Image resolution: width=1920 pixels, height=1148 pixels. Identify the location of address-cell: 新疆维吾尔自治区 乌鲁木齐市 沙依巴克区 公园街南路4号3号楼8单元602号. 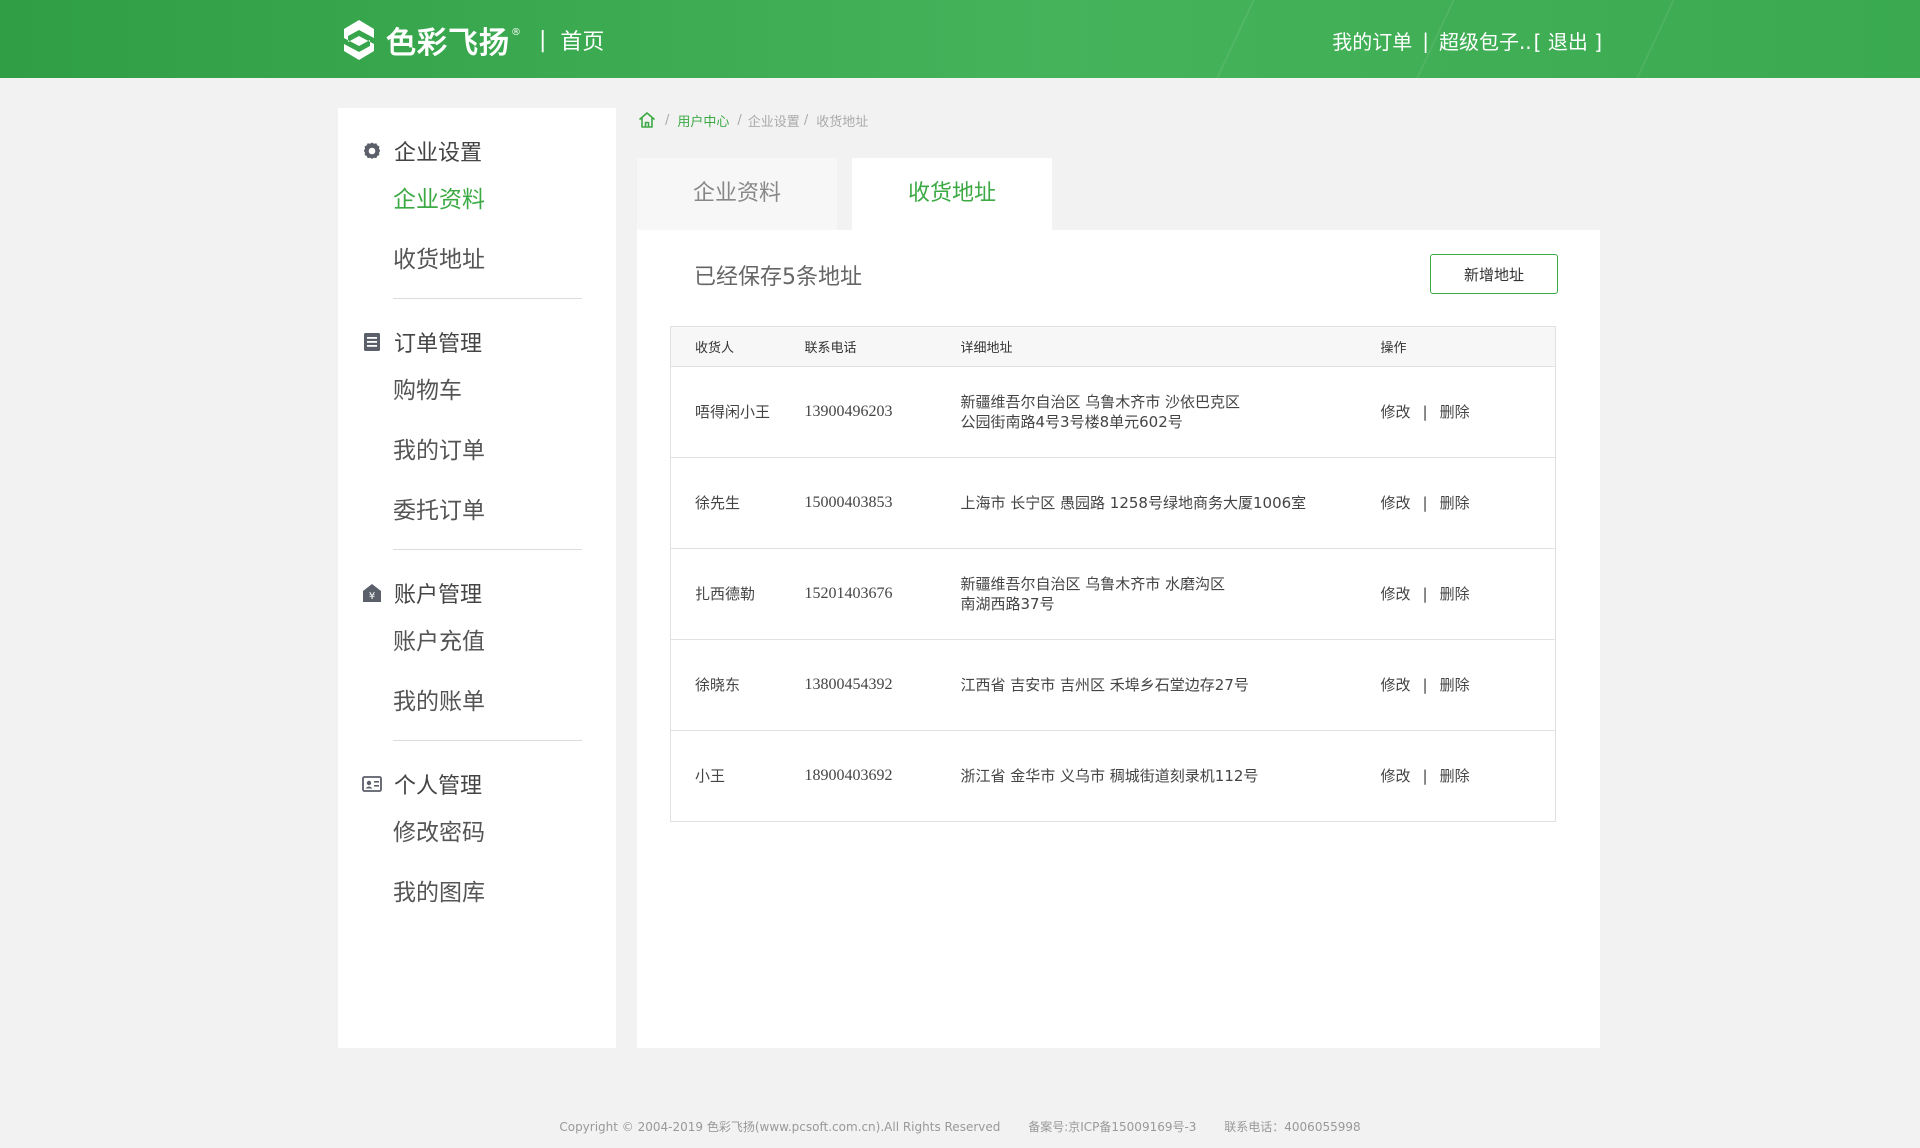
(1170, 412).